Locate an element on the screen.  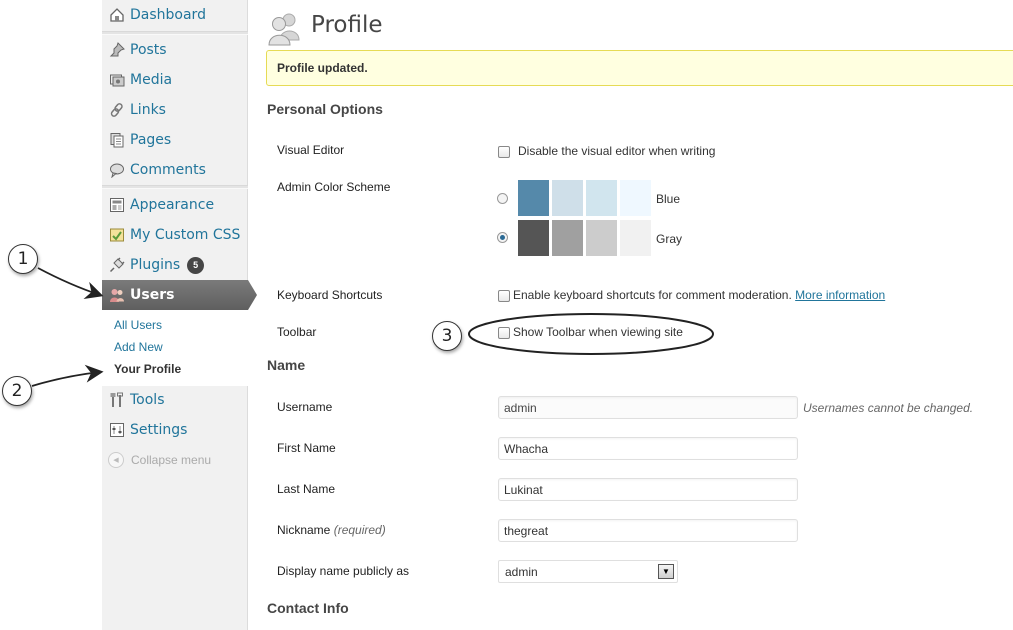
sidebar-item-label: Users is located at coordinates (152, 295).